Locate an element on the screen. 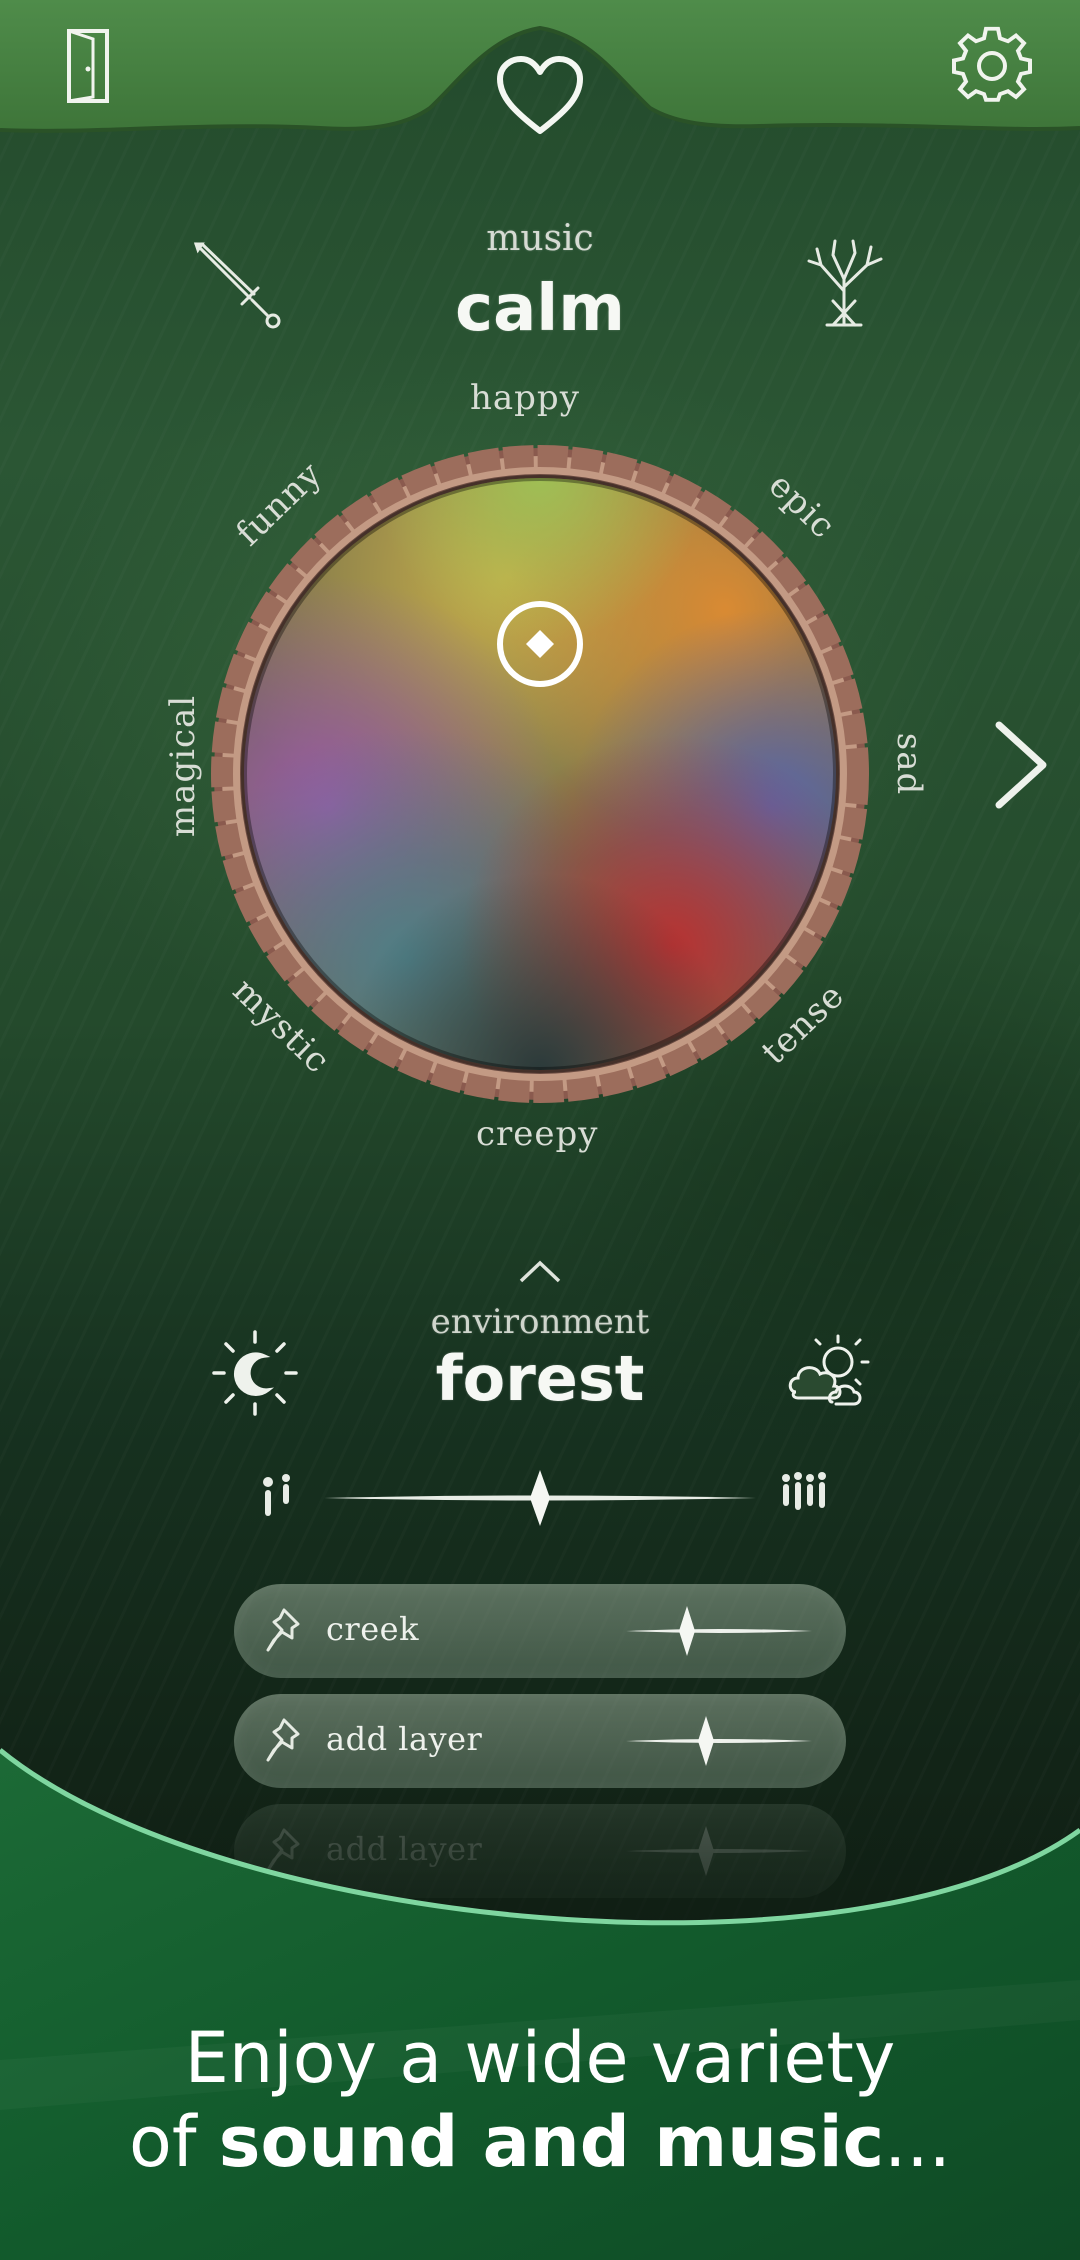  collapse-button is located at coordinates (540, 1271).